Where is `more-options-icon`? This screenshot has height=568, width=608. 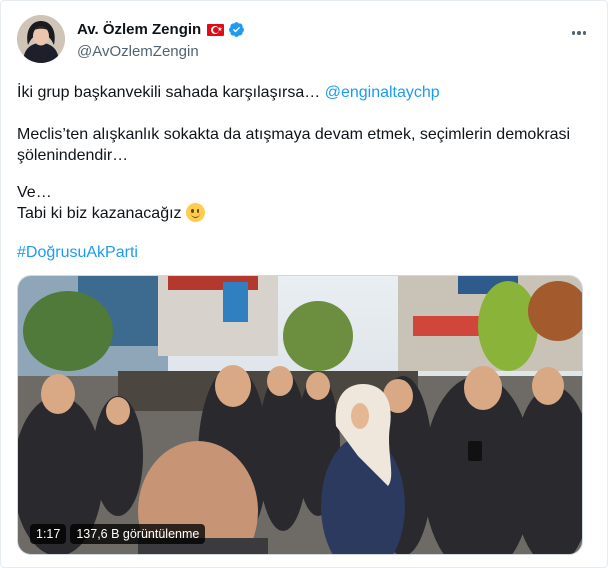
more-options-icon is located at coordinates (579, 33).